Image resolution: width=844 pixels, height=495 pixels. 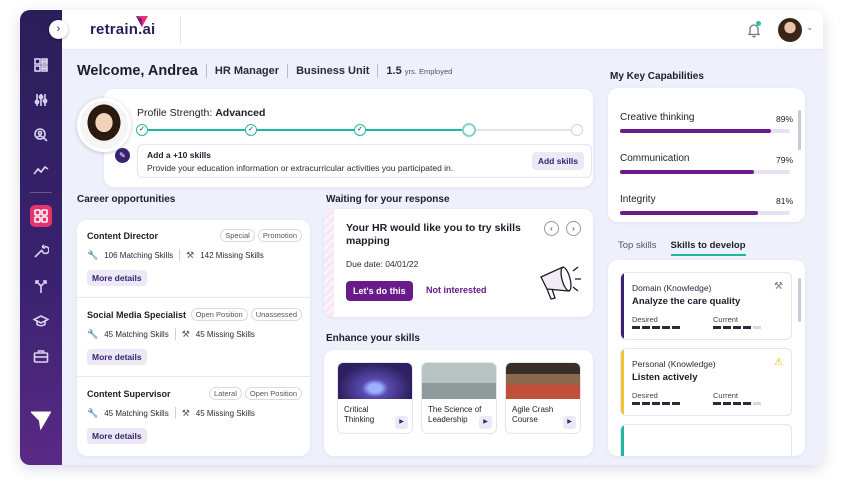 I want to click on graduation-cap-icon, so click(x=41, y=321).